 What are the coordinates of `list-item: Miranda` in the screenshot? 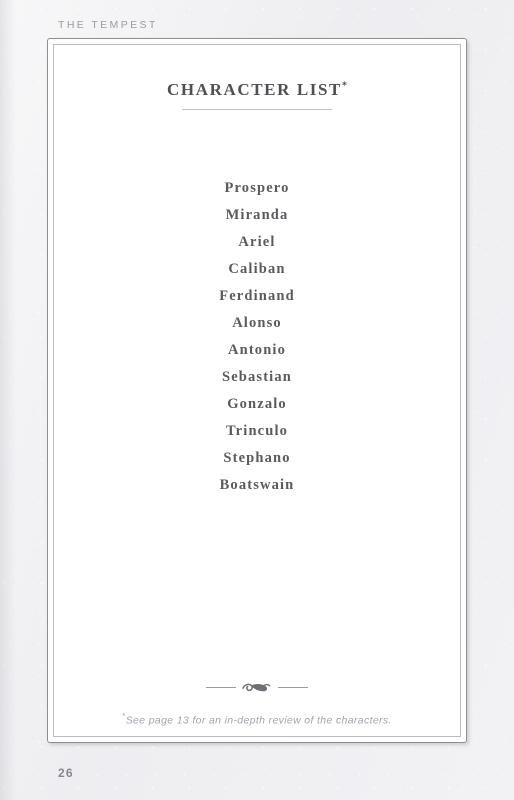 It's located at (257, 215).